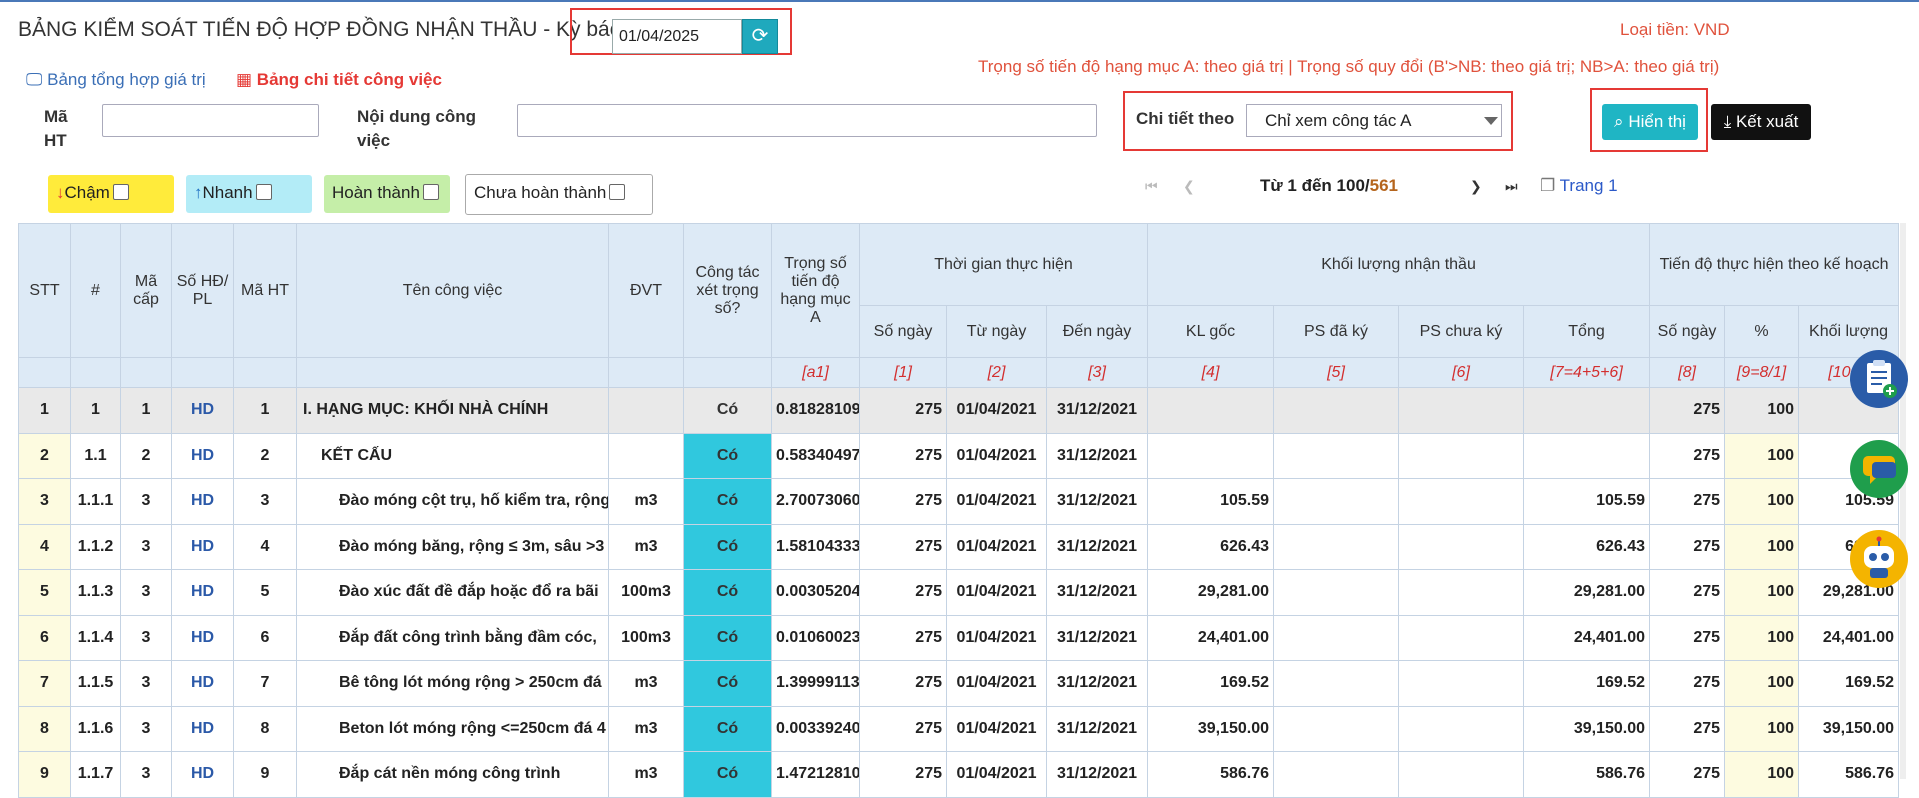  I want to click on cell-ts: 1.47212810, so click(815, 774).